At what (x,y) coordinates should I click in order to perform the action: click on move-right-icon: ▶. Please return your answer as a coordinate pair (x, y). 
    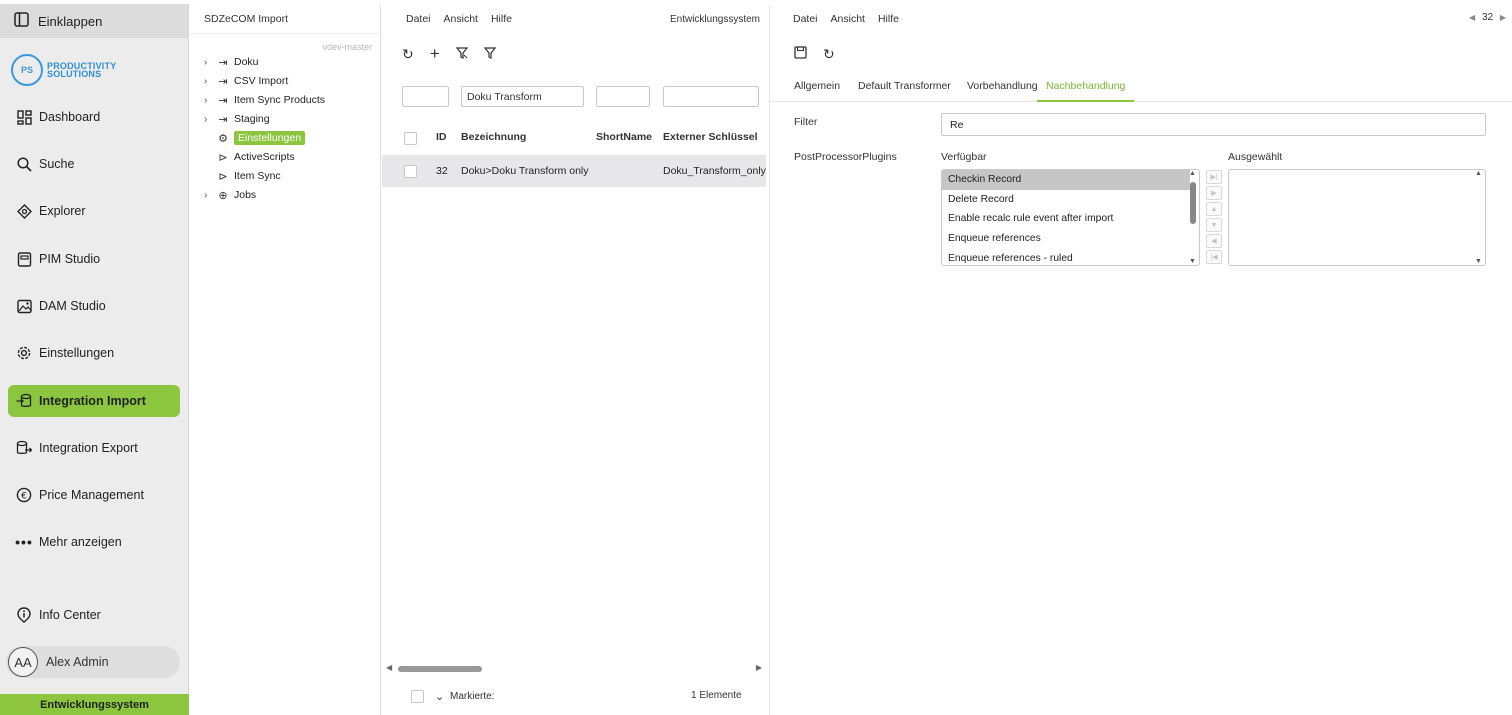
    Looking at the image, I should click on (1214, 193).